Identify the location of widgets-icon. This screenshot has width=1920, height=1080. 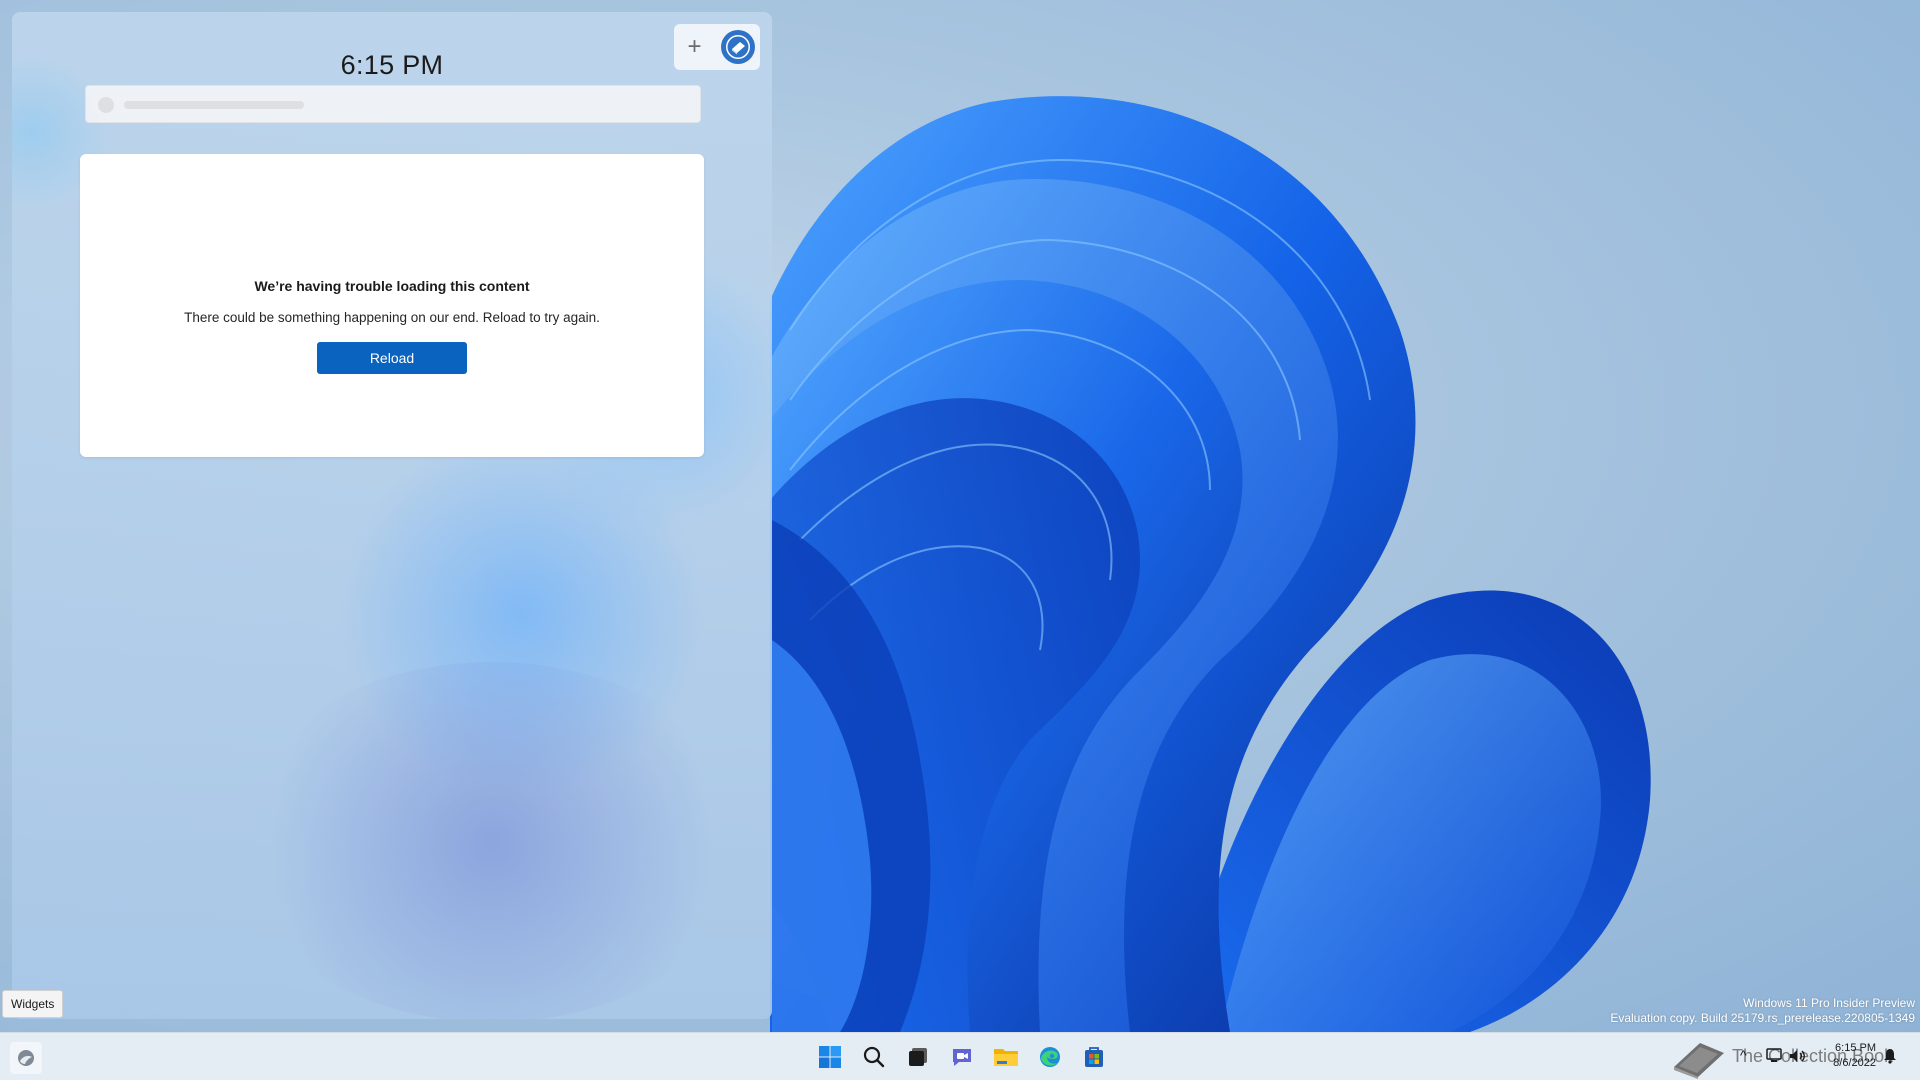
(26, 1058).